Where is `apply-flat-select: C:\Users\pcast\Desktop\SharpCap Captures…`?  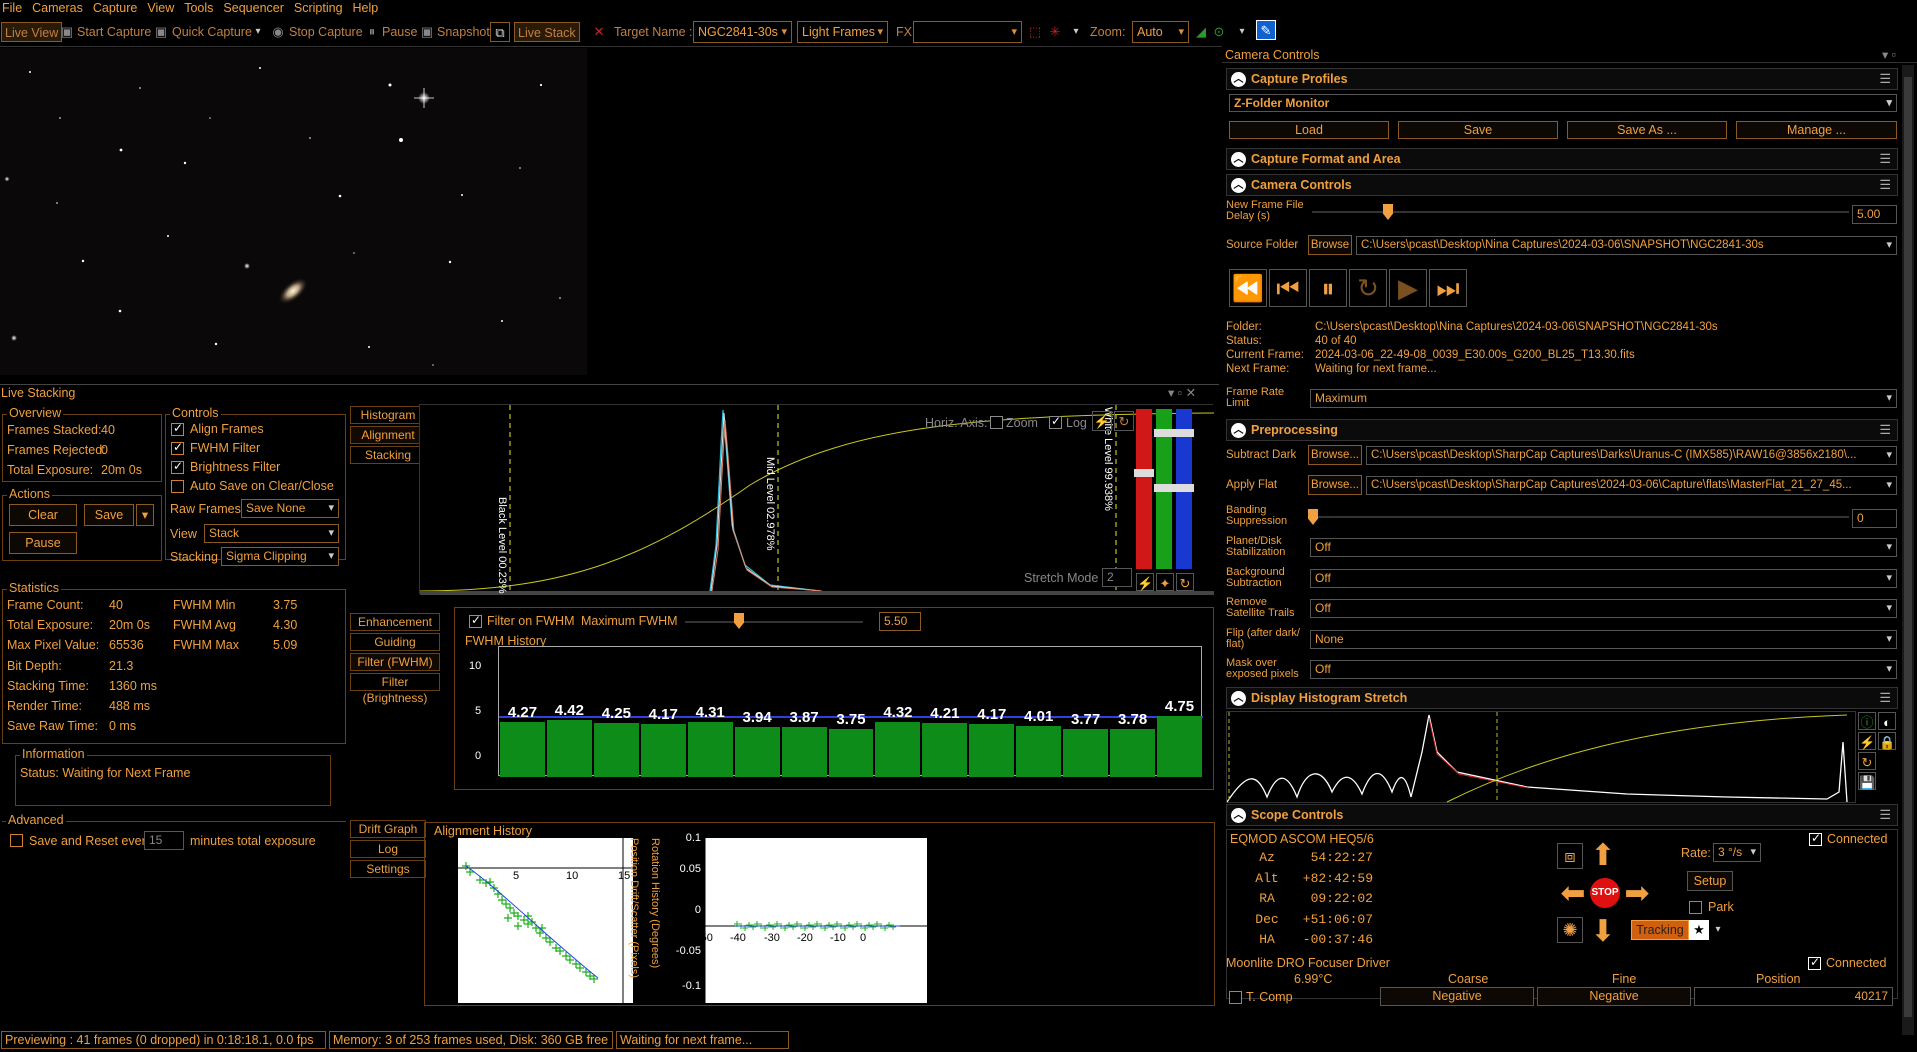 apply-flat-select: C:\Users\pcast\Desktop\SharpCap Captures… is located at coordinates (1631, 485).